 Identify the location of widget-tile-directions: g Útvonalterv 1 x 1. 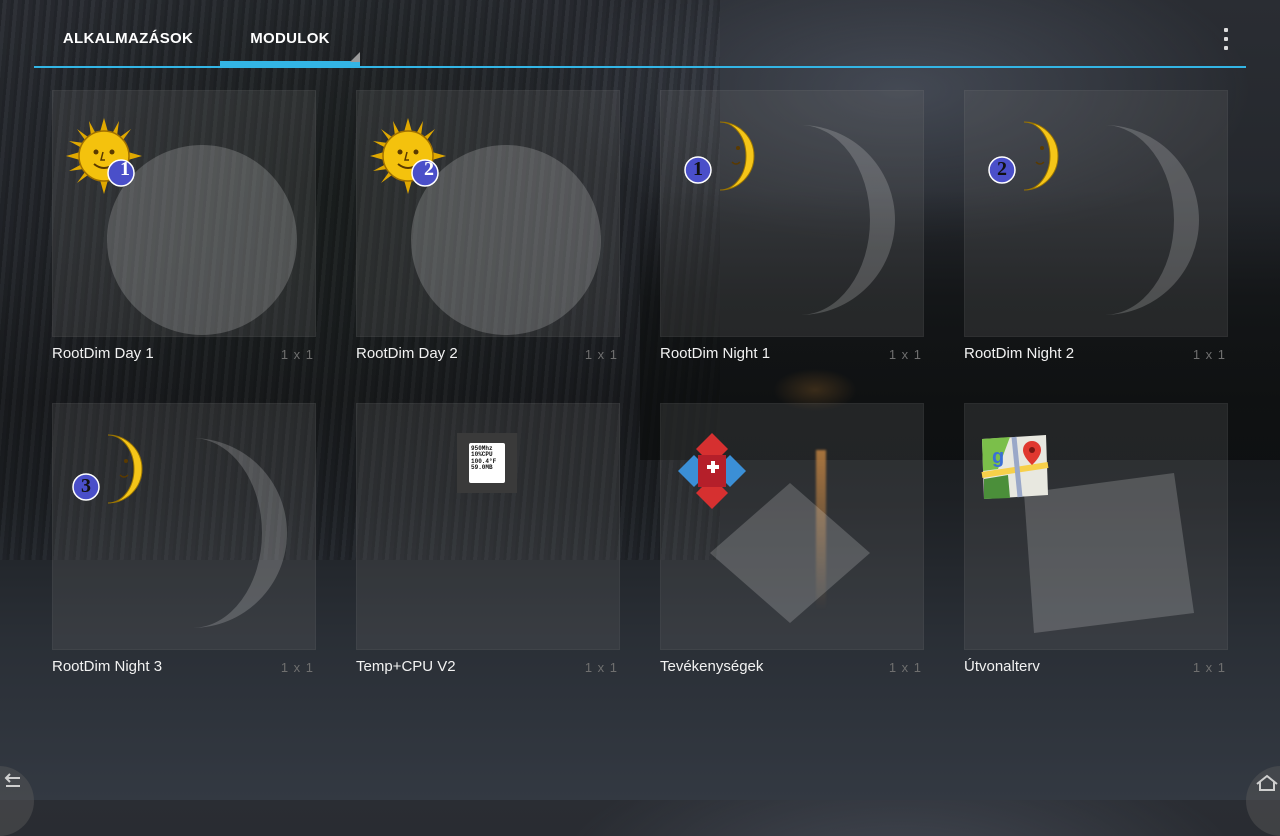
(1096, 548).